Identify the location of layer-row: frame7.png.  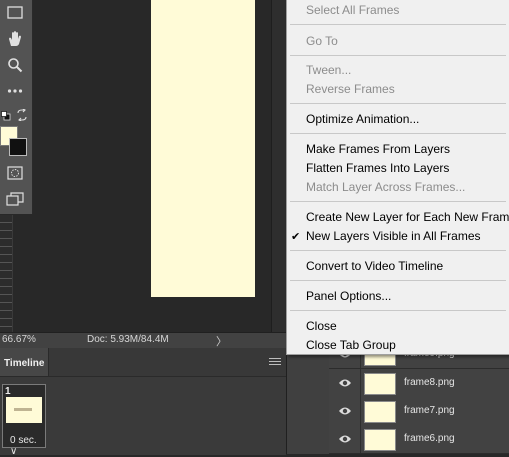
(419, 411).